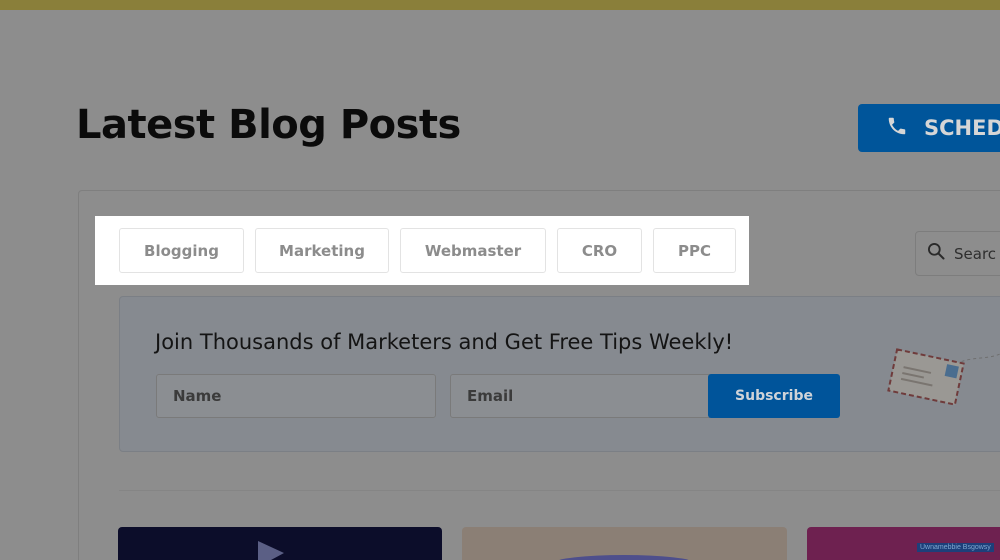  What do you see at coordinates (599, 250) in the screenshot?
I see `category-chip-cro: CRO` at bounding box center [599, 250].